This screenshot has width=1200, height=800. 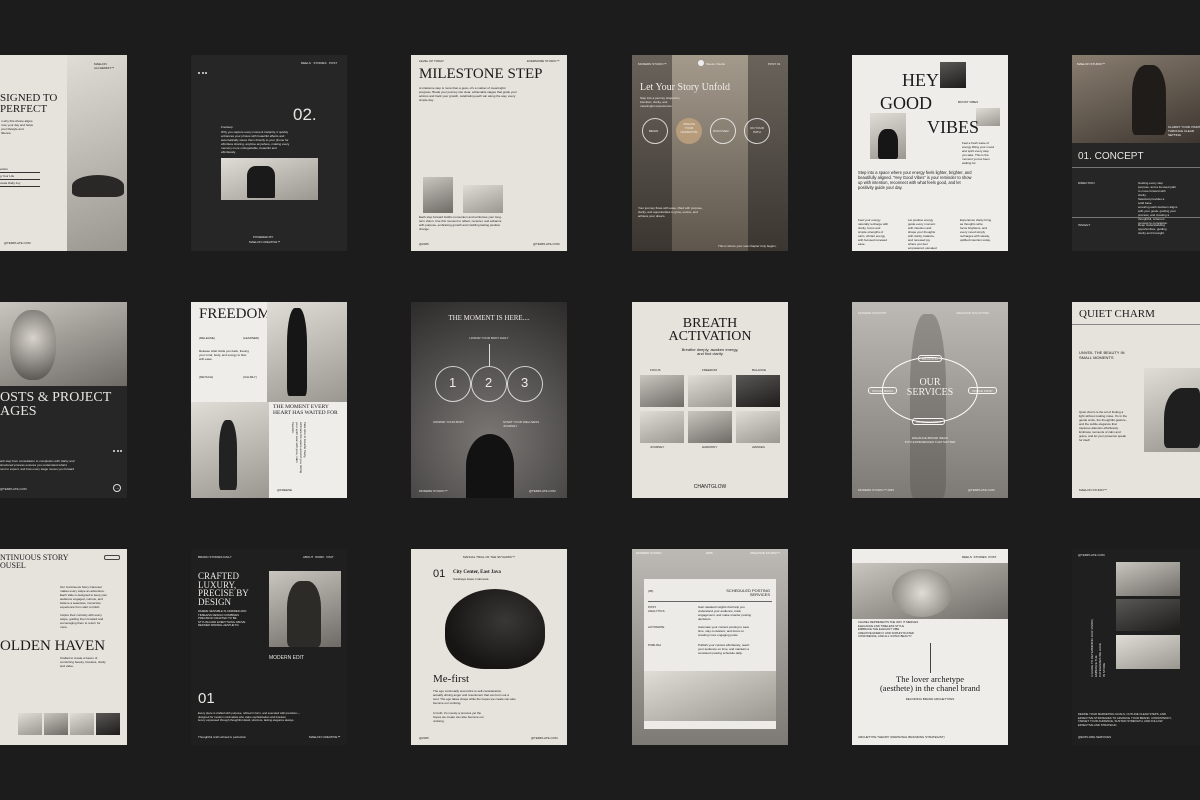 I want to click on label-left: UNWIND YOUR BODY, so click(x=449, y=422).